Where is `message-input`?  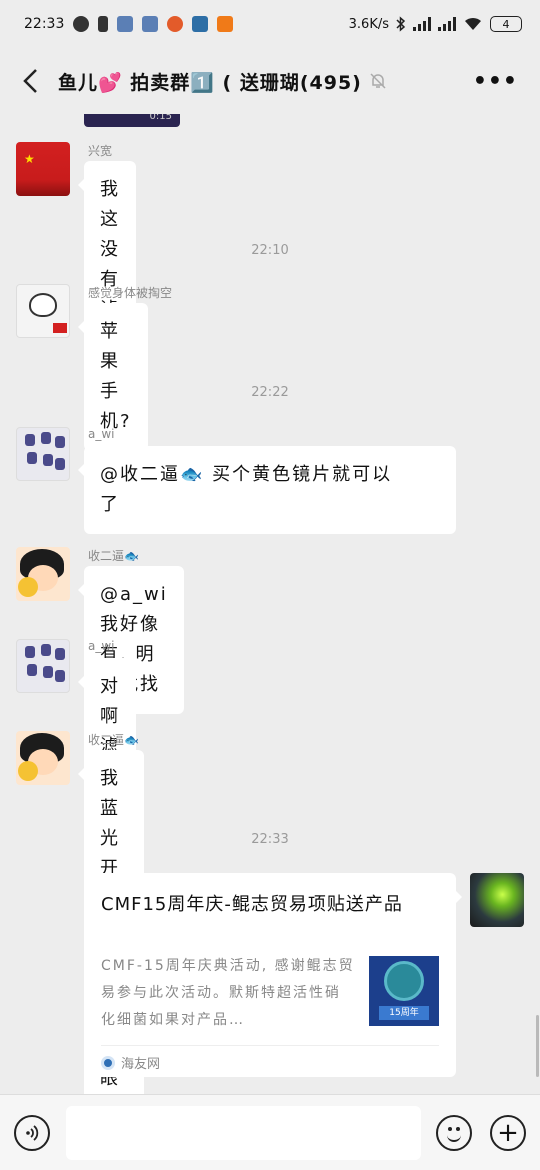
message-input is located at coordinates (243, 1133).